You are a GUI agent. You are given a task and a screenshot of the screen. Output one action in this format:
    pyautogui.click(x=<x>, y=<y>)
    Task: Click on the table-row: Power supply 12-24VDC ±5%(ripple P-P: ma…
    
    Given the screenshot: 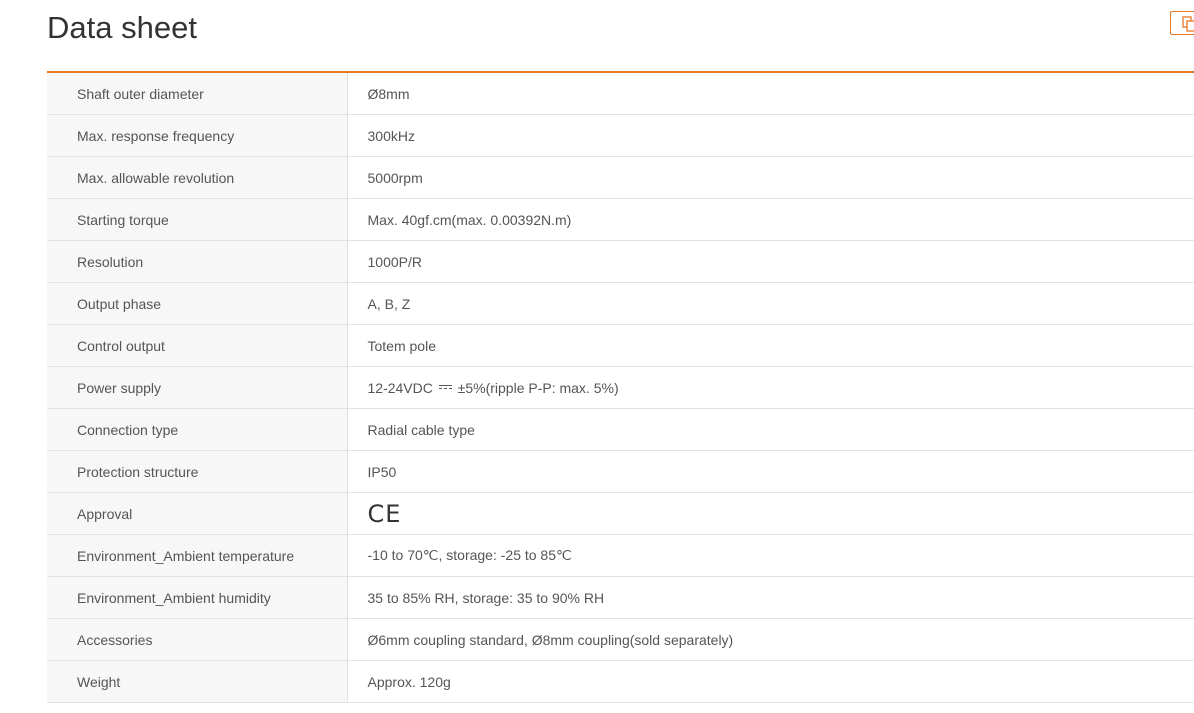 What is the action you would take?
    pyautogui.click(x=620, y=387)
    